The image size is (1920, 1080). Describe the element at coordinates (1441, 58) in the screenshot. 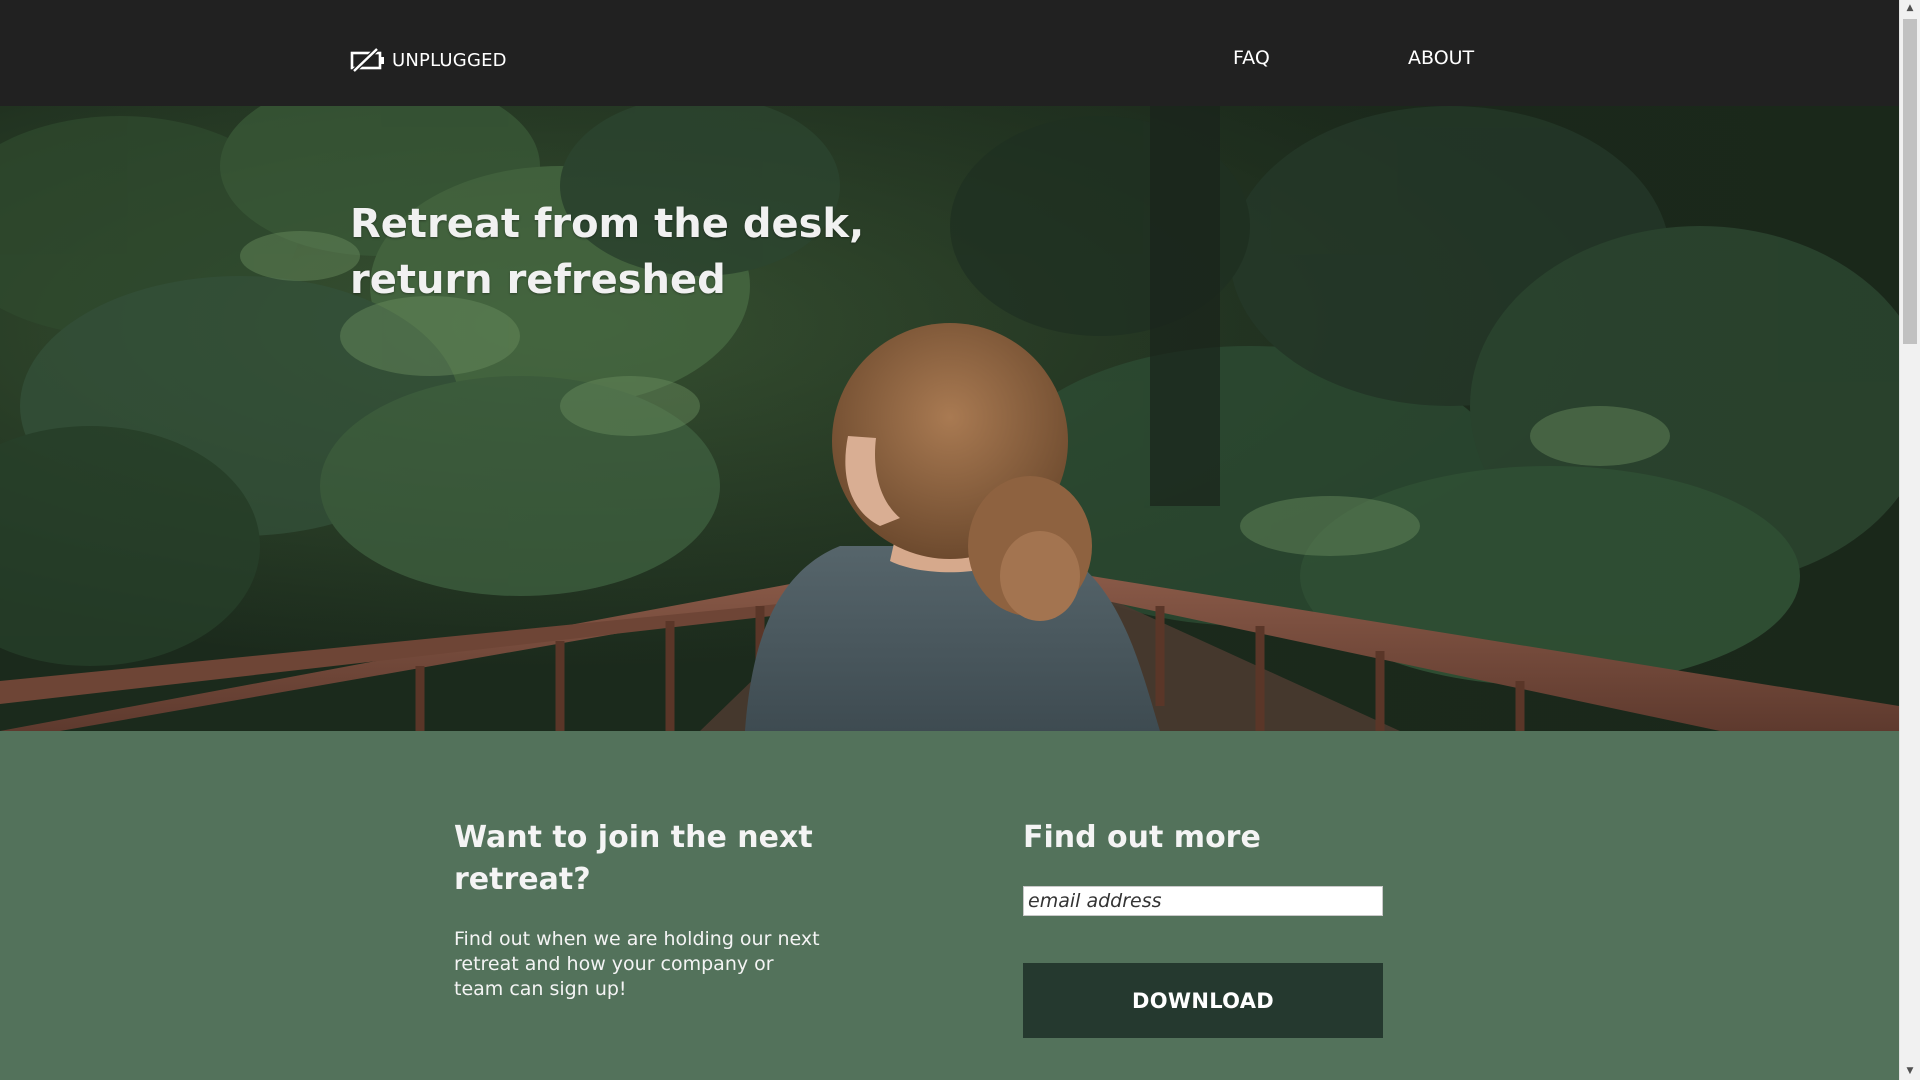

I see `nav-link-about: ABOUT` at that location.